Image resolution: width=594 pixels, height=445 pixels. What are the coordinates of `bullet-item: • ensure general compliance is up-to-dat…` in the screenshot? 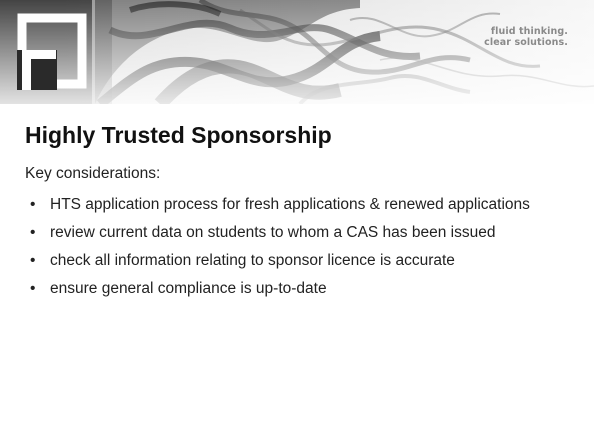 It's located at (285, 288).